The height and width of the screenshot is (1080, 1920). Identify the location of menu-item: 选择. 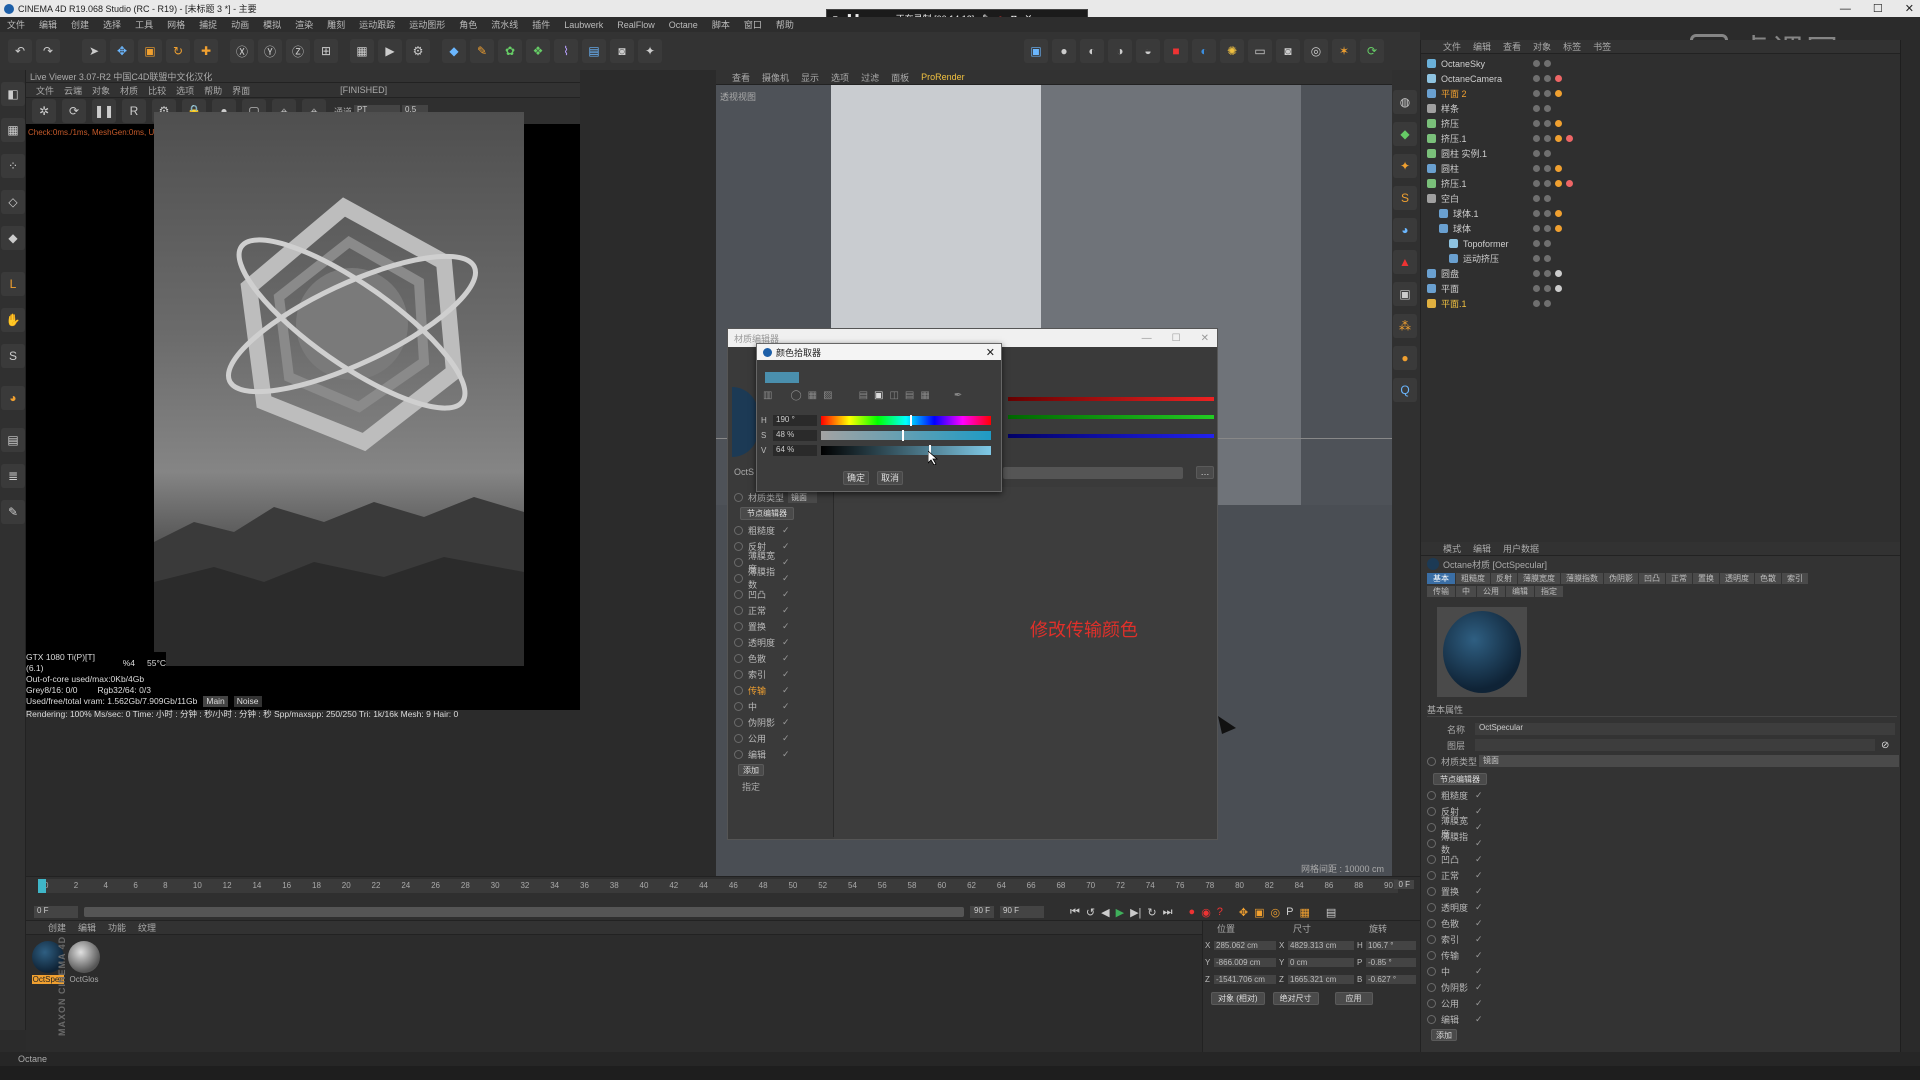
(112, 24).